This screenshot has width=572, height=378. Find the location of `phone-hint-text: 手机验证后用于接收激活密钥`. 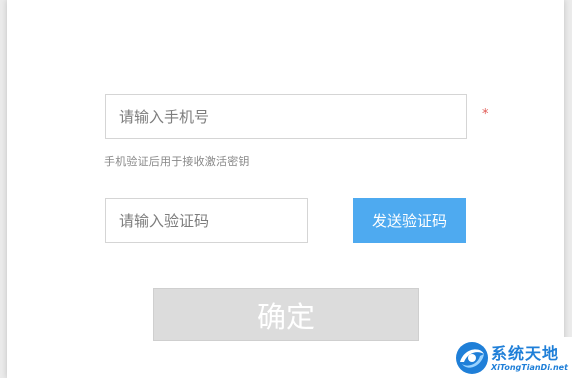

phone-hint-text: 手机验证后用于接收激活密钥 is located at coordinates (177, 161).